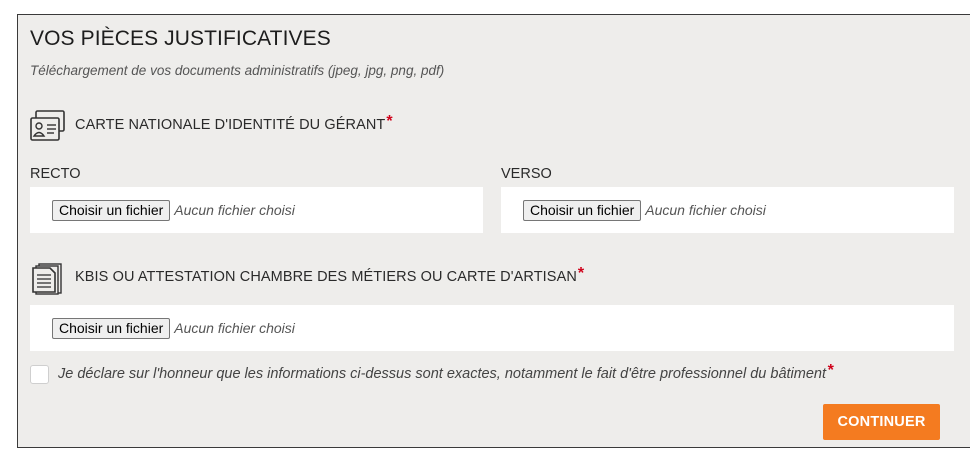  Describe the element at coordinates (492, 328) in the screenshot. I see `kbis-file-input: Choisir un fichier Aucun fichier choisi` at that location.